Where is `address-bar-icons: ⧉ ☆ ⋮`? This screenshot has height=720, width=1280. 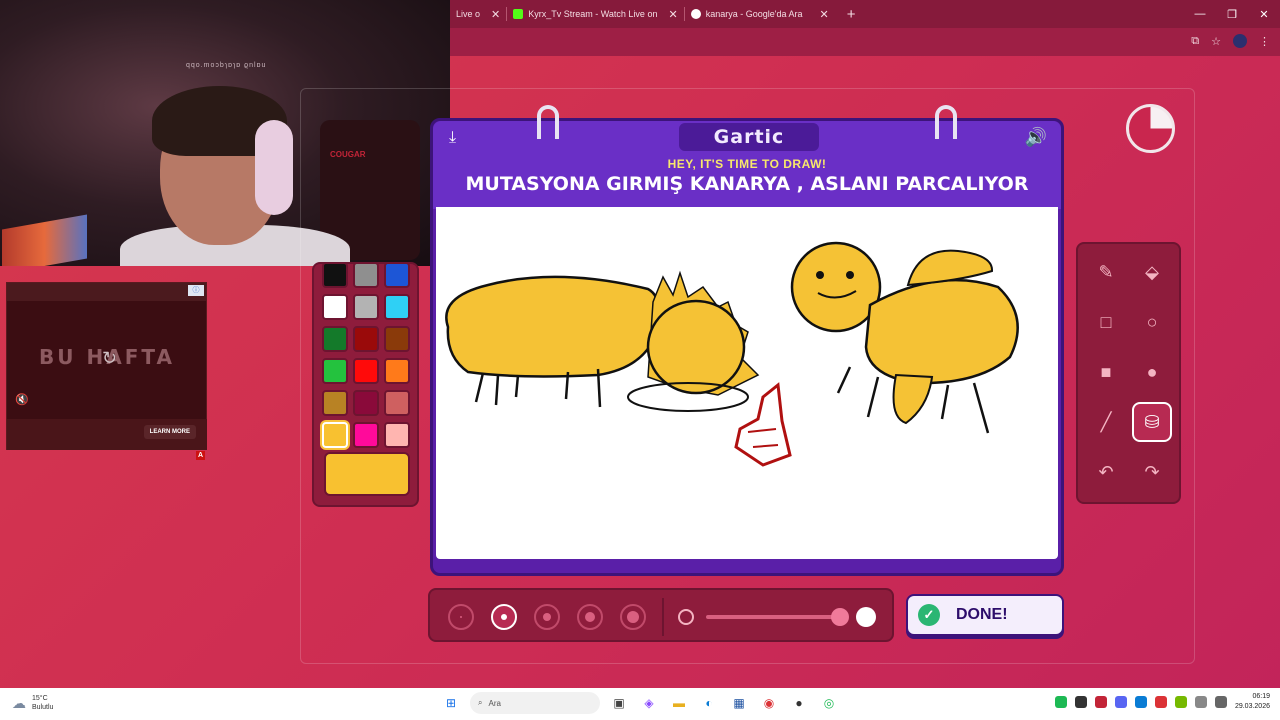
address-bar-icons: ⧉ ☆ ⋮ is located at coordinates (1230, 41).